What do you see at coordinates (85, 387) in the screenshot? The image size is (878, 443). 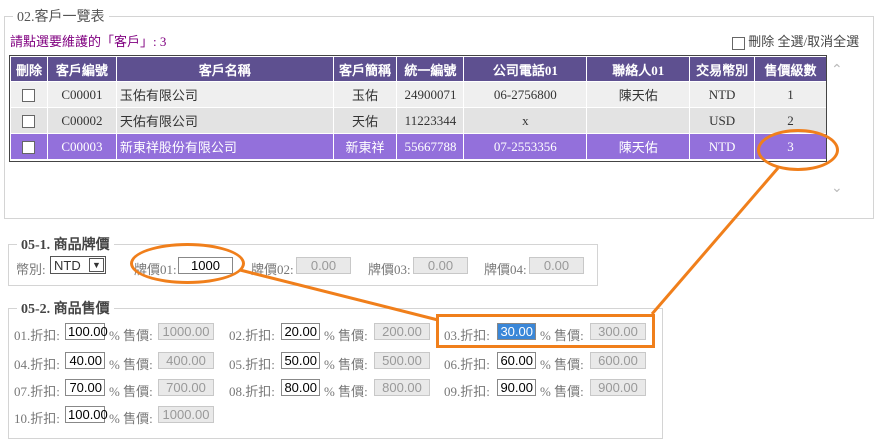 I see `discount-7-input: 70.00` at bounding box center [85, 387].